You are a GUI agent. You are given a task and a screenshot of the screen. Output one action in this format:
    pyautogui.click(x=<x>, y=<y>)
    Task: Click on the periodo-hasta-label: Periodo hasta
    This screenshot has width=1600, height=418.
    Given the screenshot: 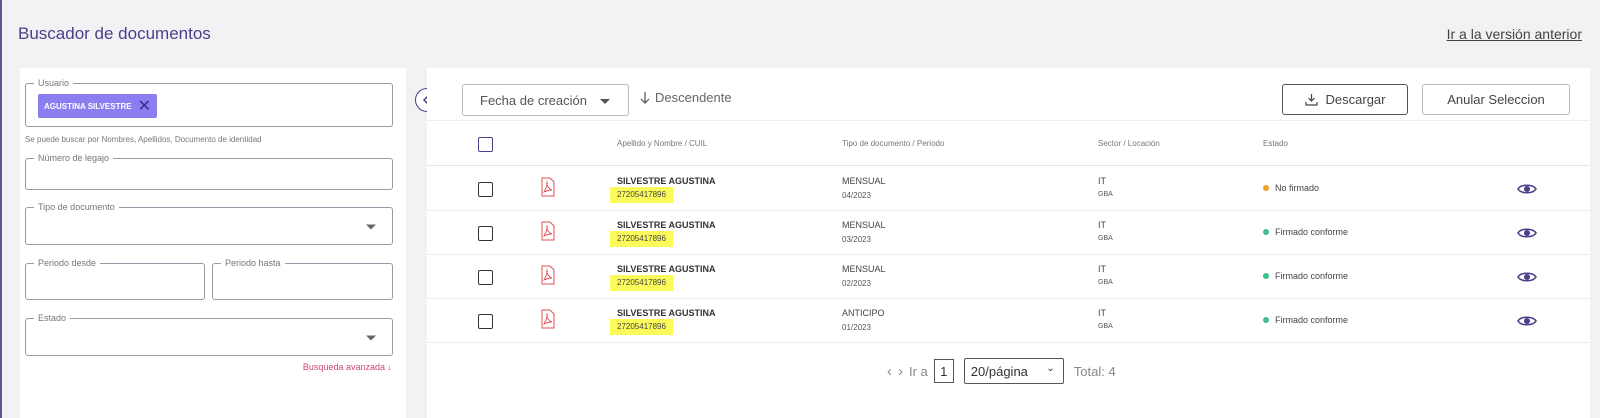 What is the action you would take?
    pyautogui.click(x=253, y=263)
    